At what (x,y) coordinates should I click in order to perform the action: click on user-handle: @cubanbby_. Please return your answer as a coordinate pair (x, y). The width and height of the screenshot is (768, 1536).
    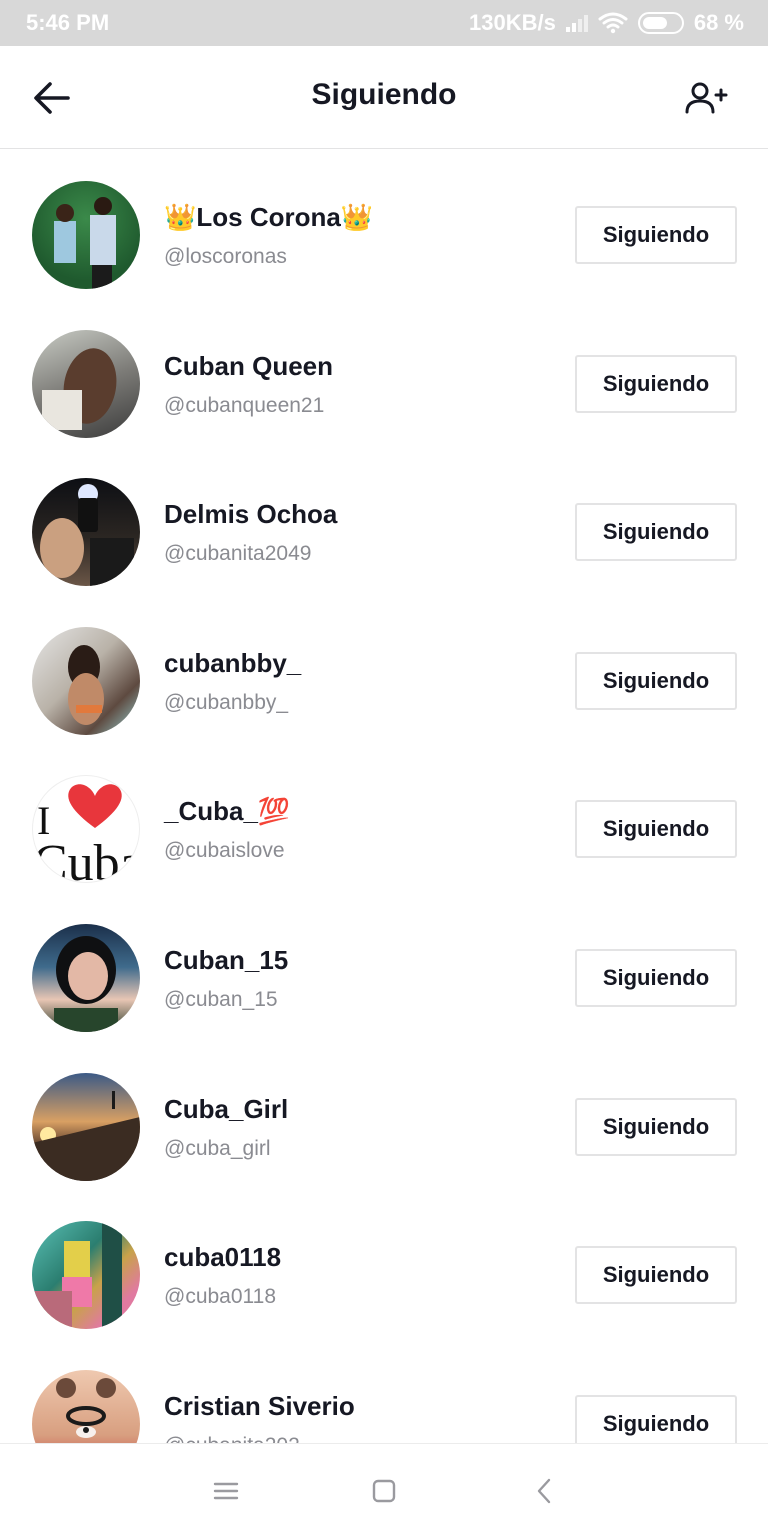
    Looking at the image, I should click on (226, 702).